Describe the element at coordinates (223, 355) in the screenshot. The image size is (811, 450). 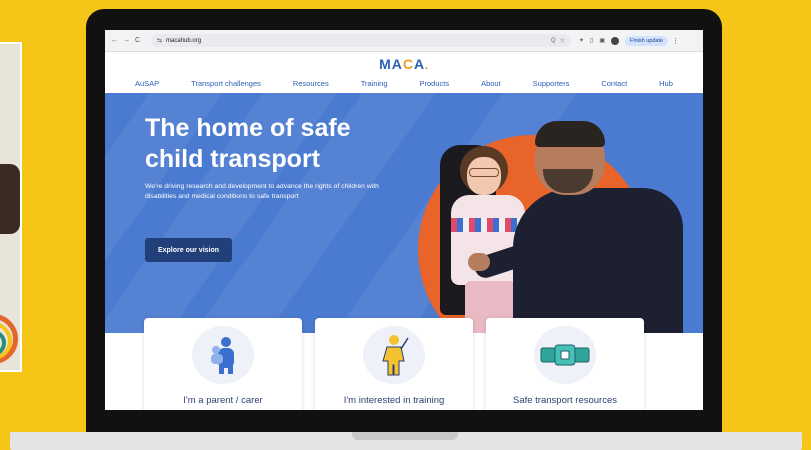
I see `parent-carer-icon` at that location.